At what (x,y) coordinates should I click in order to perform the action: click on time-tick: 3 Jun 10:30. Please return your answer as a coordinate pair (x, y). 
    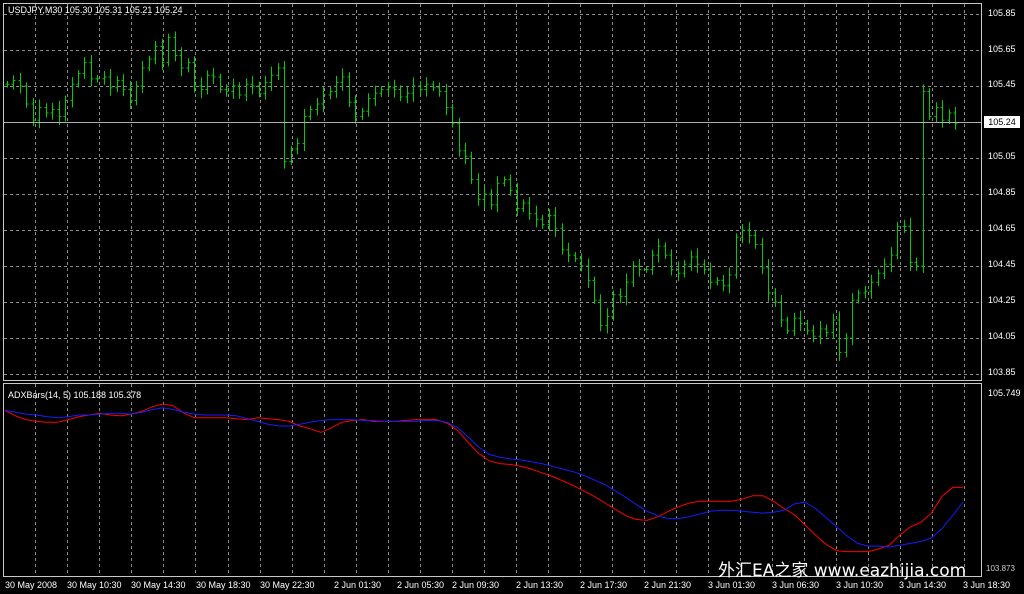
    Looking at the image, I should click on (860, 585).